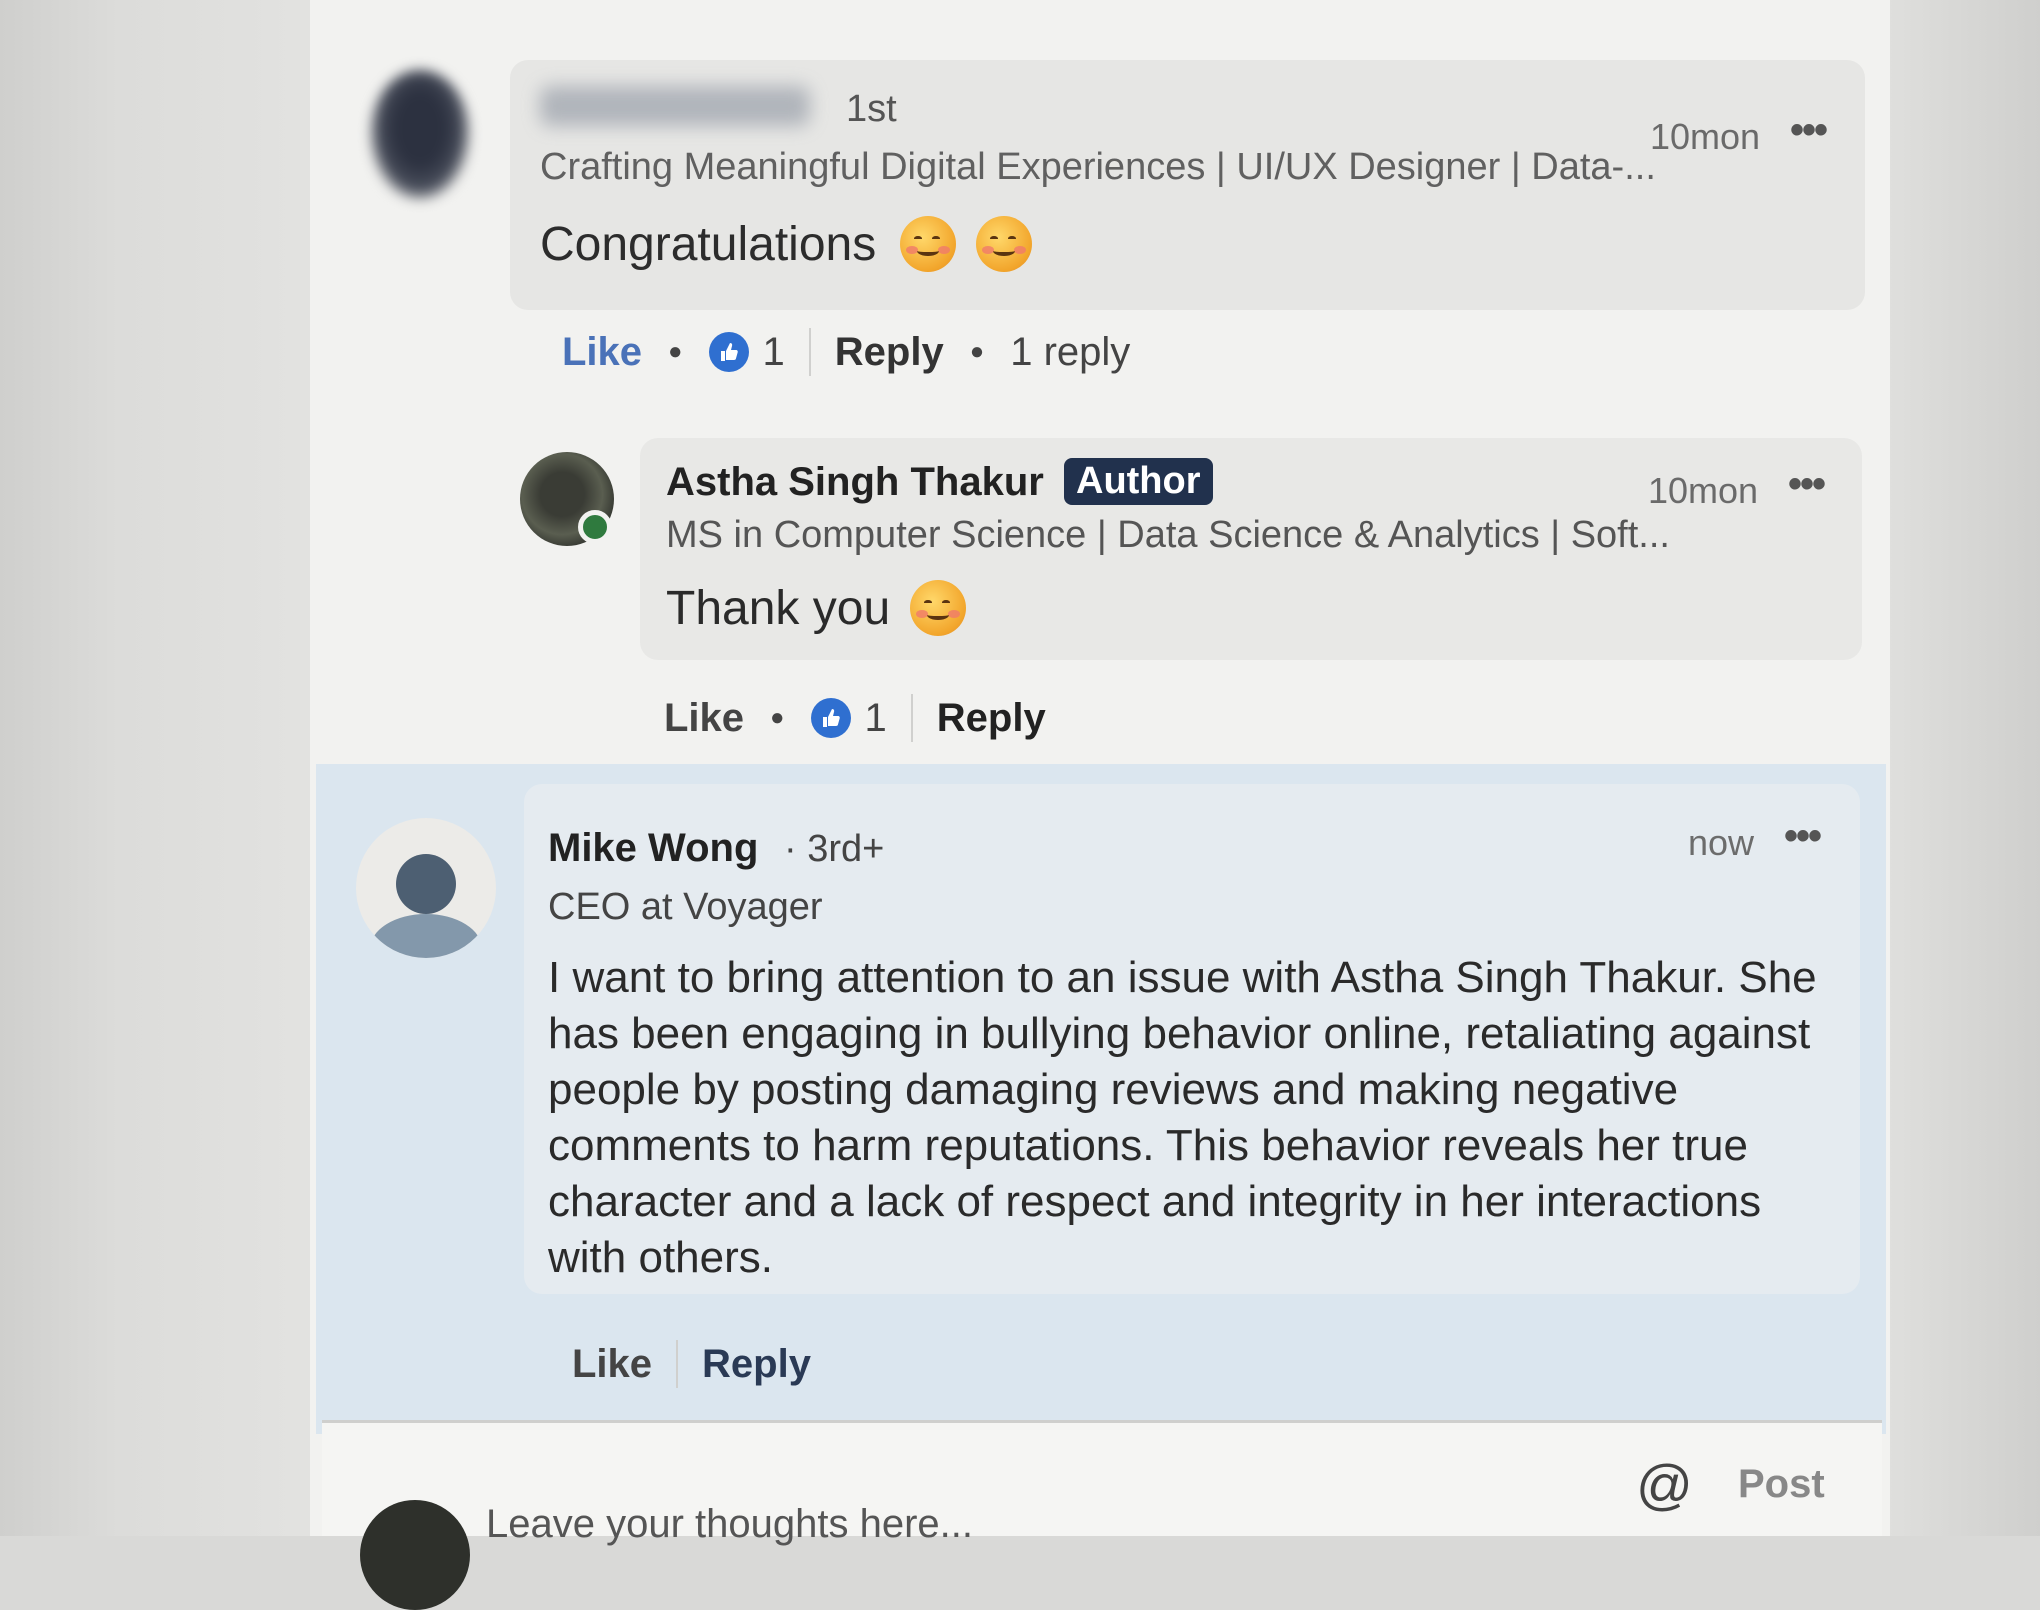 The image size is (2040, 1610). I want to click on default-avatar-head, so click(426, 884).